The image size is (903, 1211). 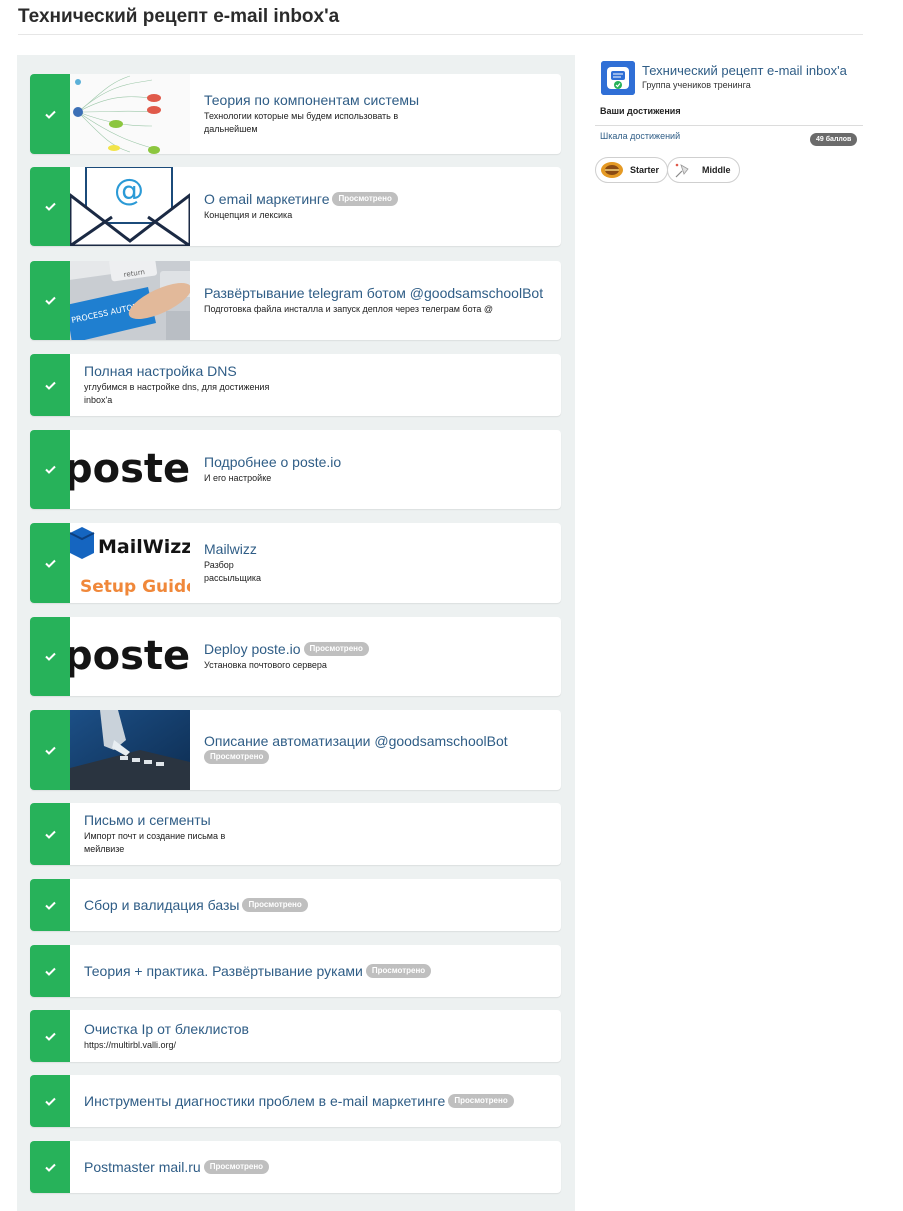 What do you see at coordinates (315, 1029) in the screenshot?
I see `lesson-title: Очистка Ip от блеклистов` at bounding box center [315, 1029].